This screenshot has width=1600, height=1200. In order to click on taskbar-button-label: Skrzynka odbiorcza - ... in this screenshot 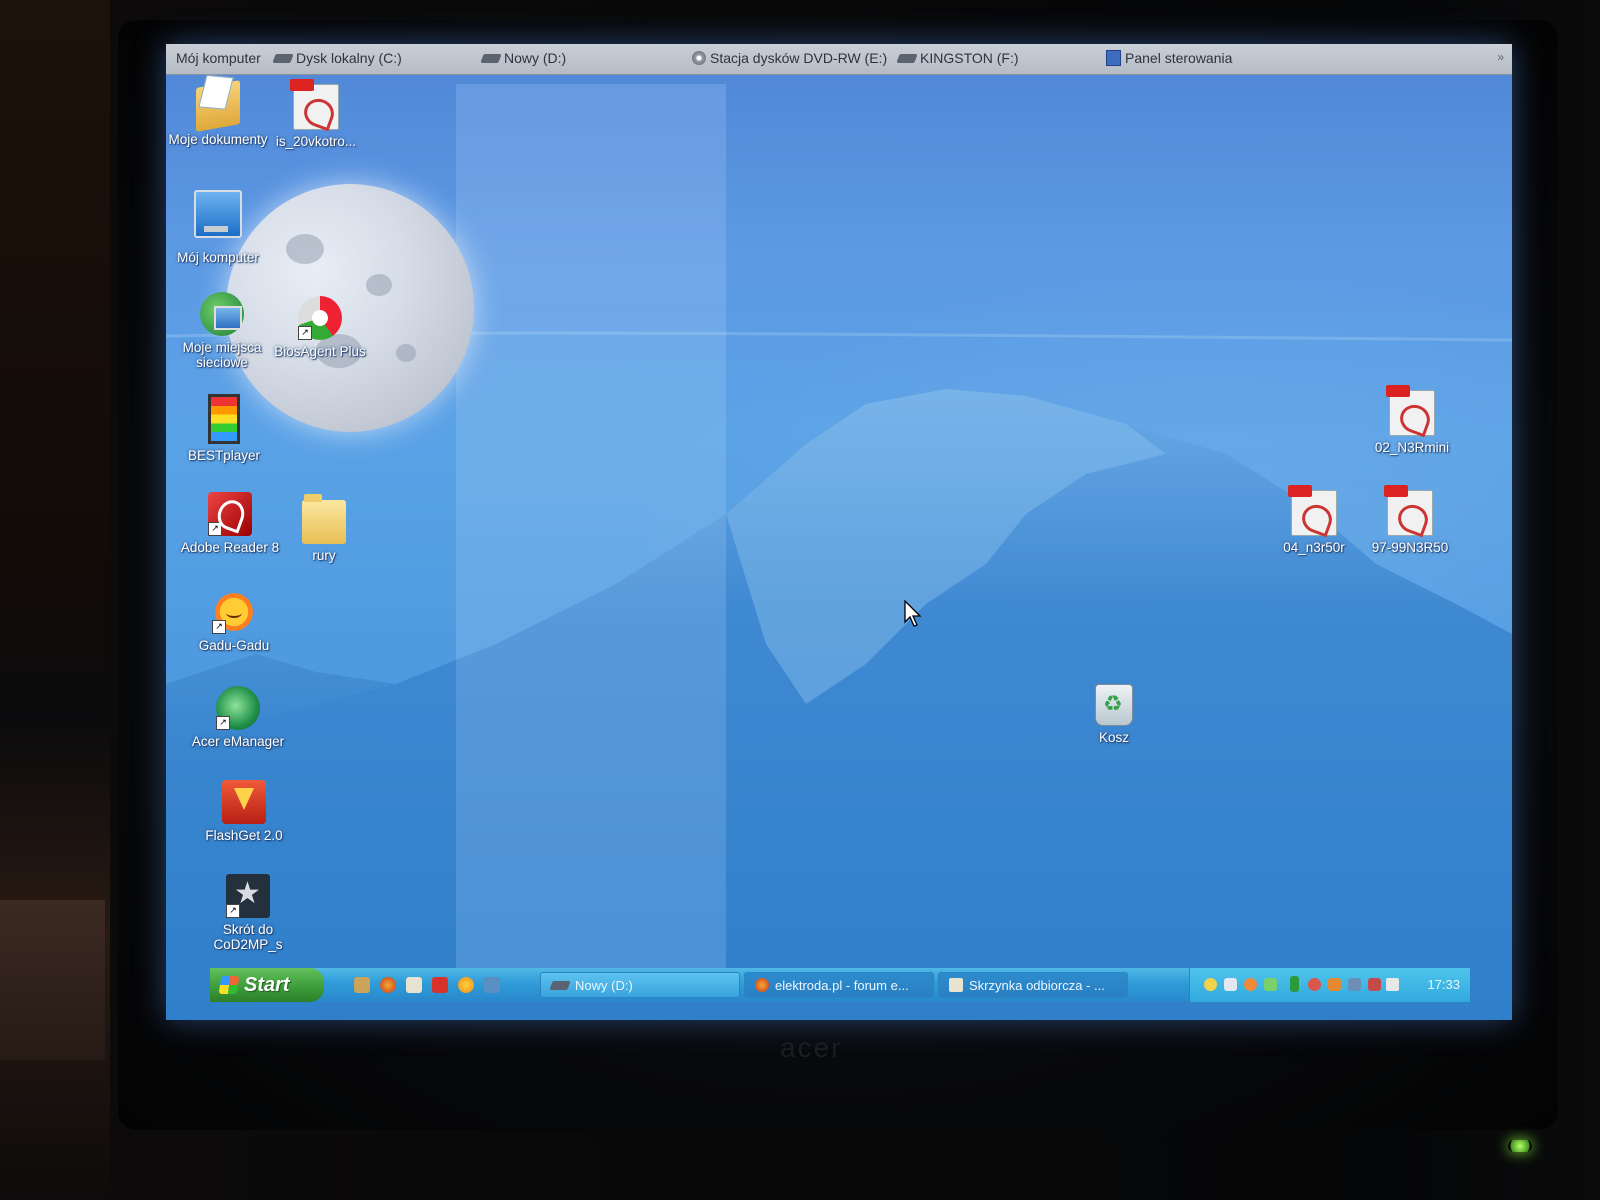, I will do `click(1037, 985)`.